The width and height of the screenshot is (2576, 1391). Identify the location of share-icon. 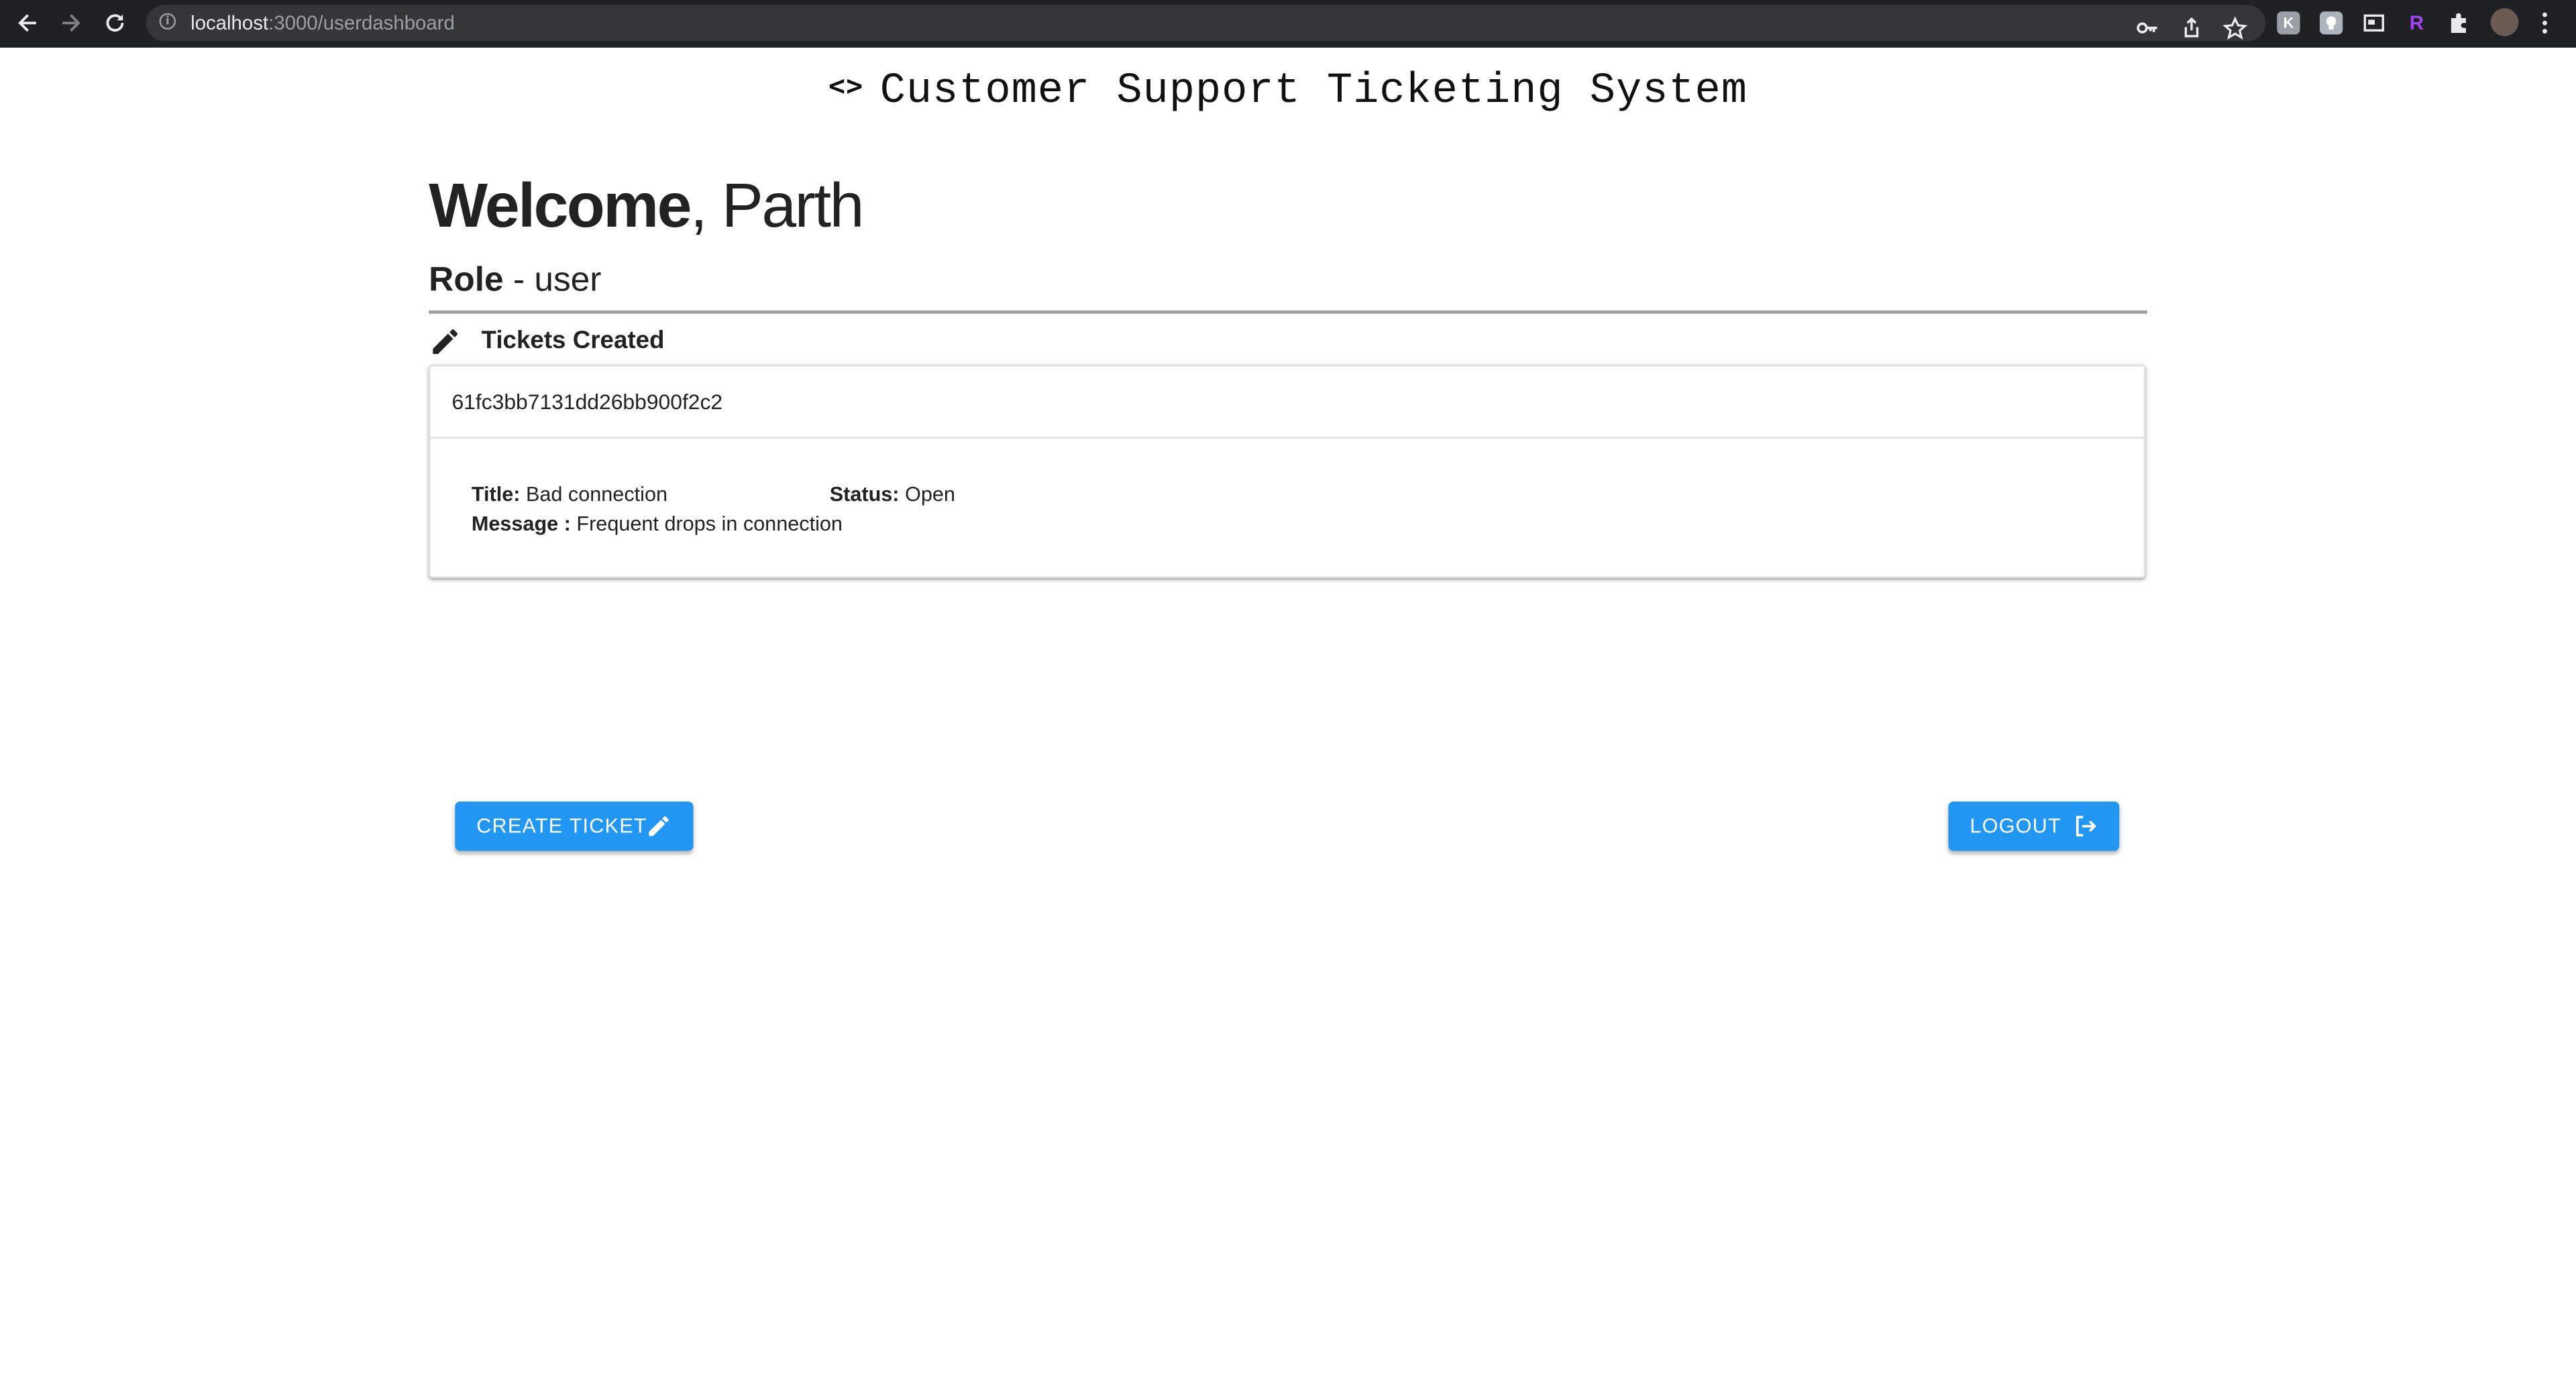
(2191, 28).